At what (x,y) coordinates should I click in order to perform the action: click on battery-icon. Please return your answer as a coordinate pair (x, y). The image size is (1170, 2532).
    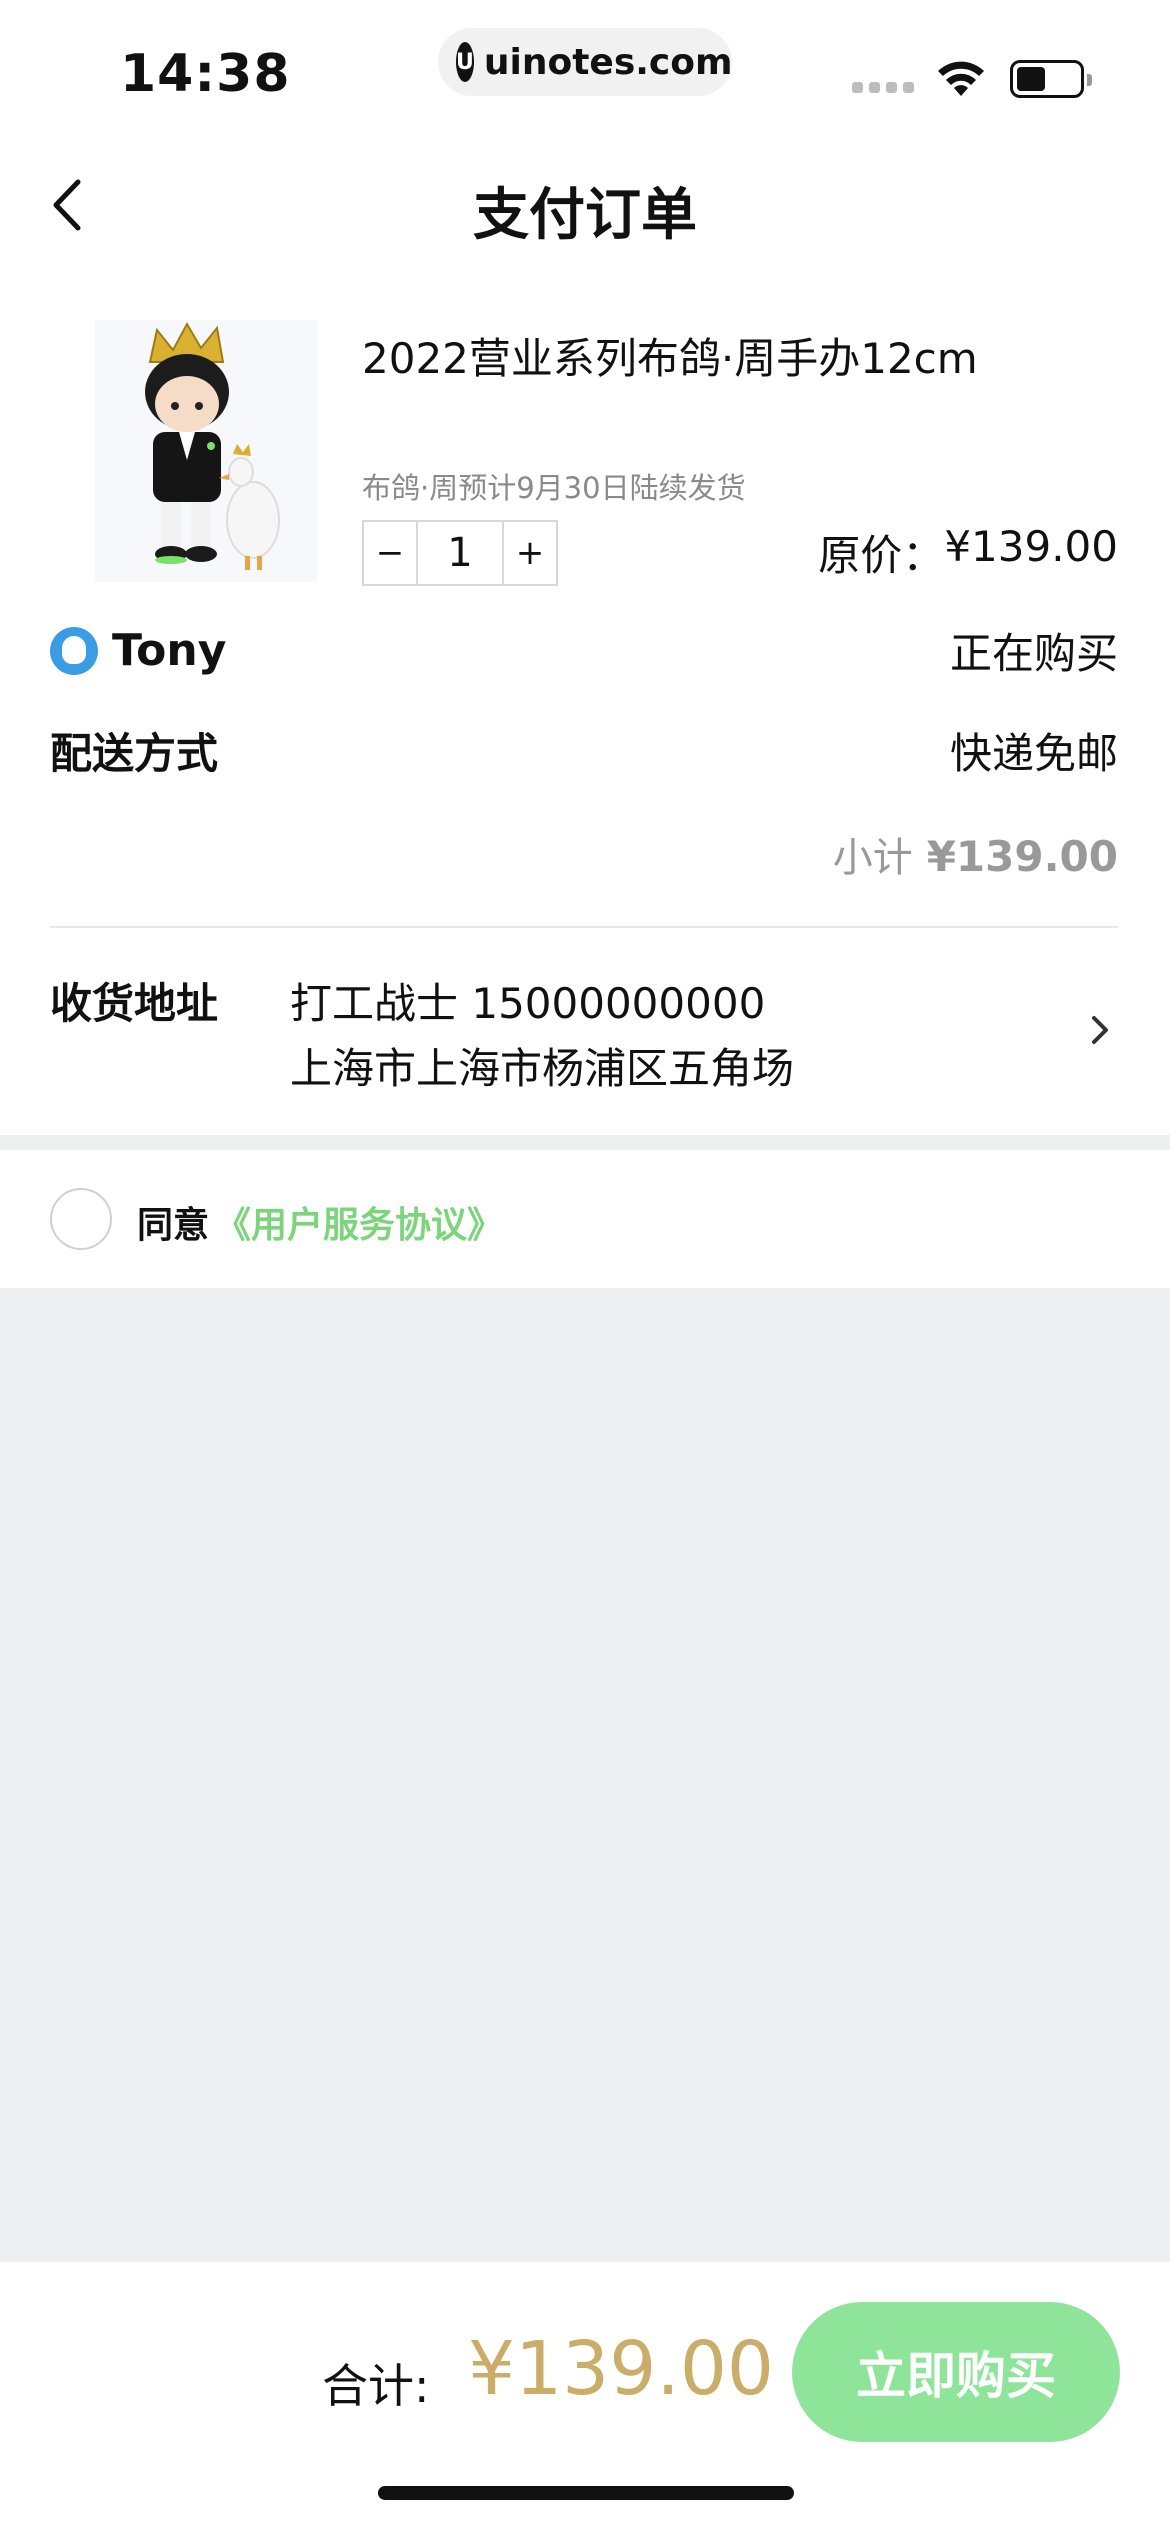
    Looking at the image, I should click on (1051, 79).